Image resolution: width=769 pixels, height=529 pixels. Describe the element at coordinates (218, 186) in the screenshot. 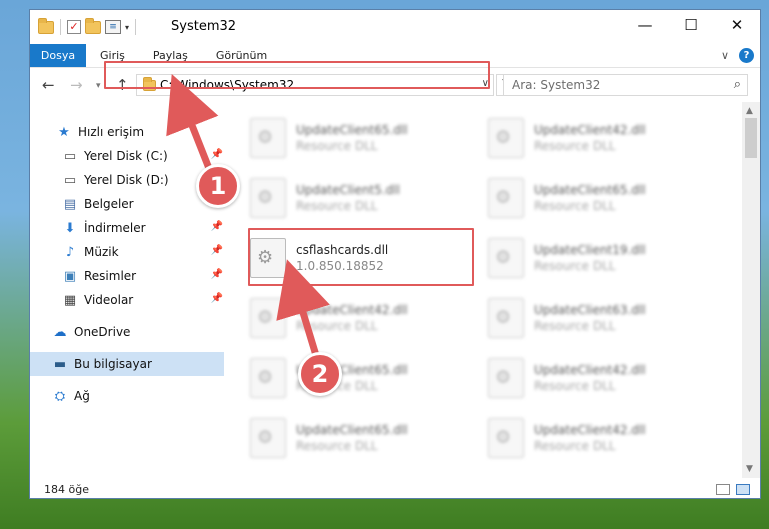

I see `step-badge-1: 1` at that location.